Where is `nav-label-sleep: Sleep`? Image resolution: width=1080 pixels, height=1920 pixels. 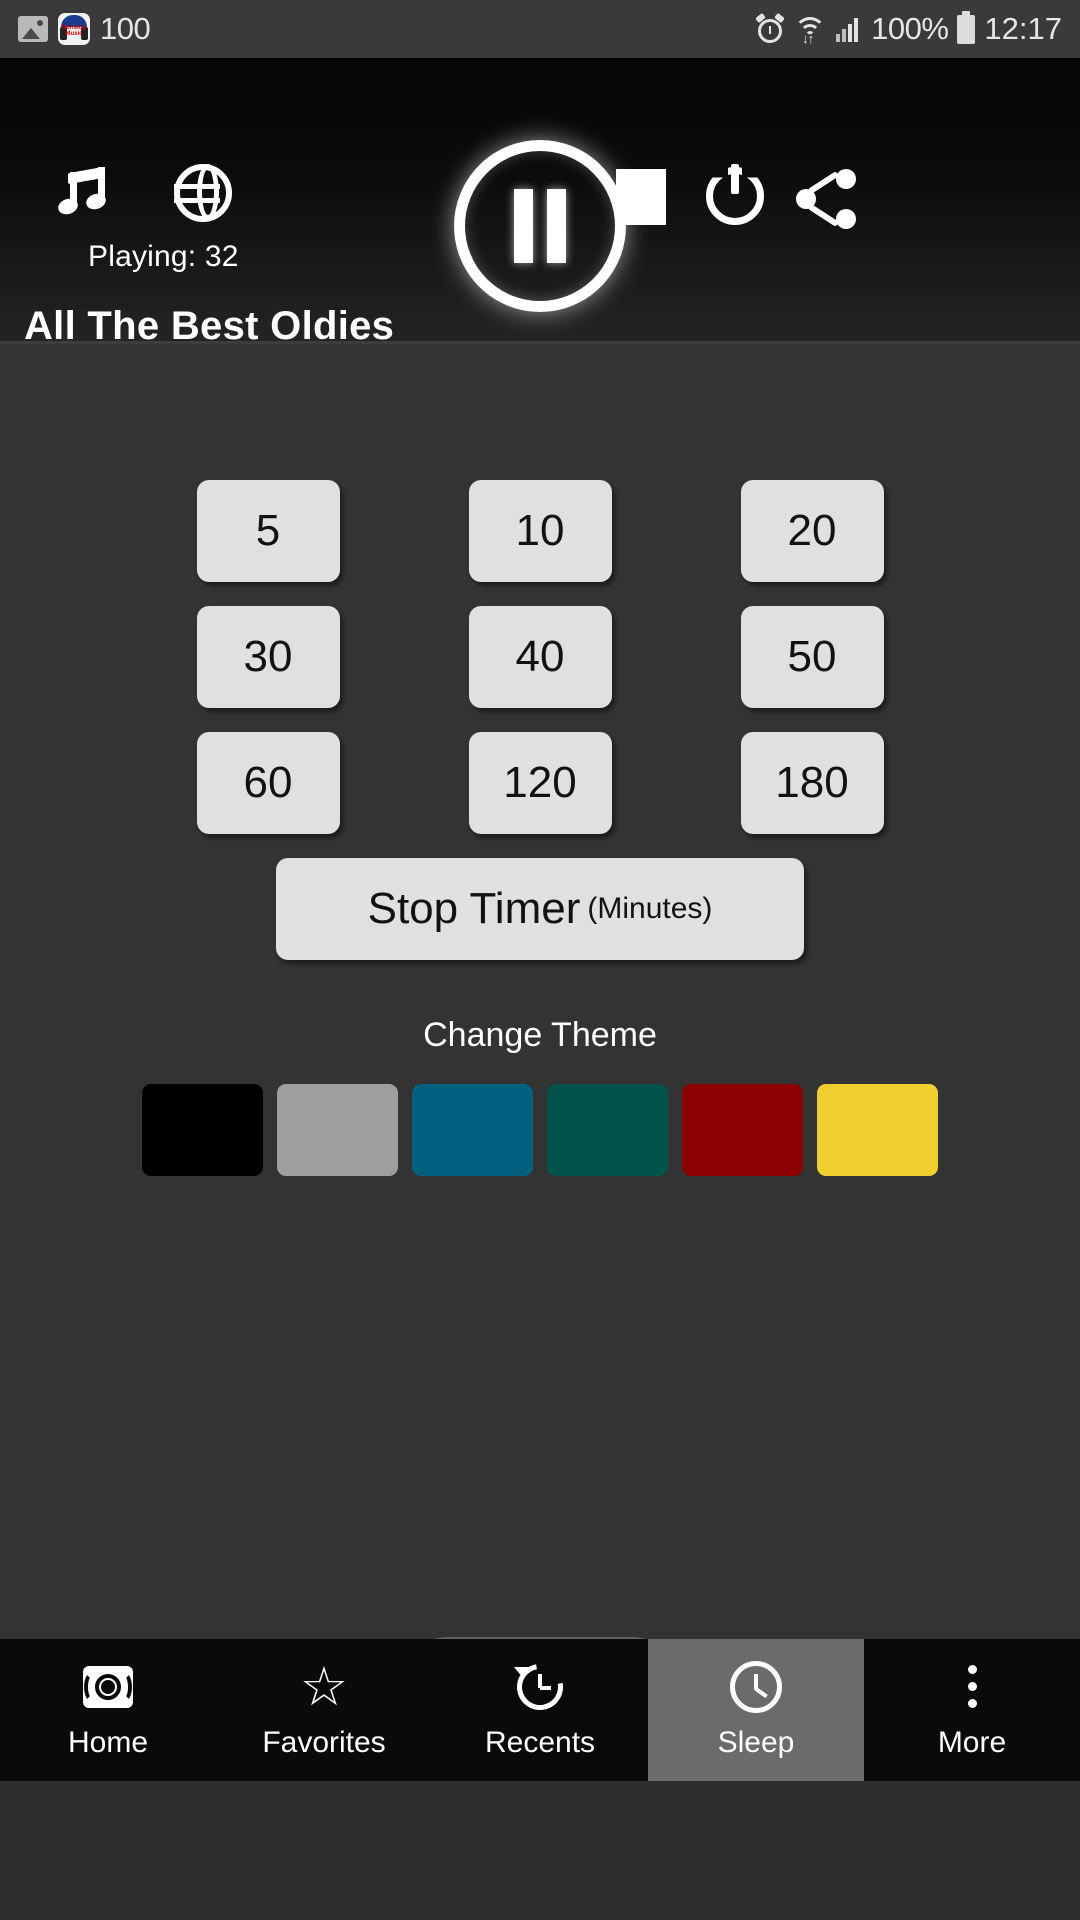
nav-label-sleep: Sleep is located at coordinates (756, 1742).